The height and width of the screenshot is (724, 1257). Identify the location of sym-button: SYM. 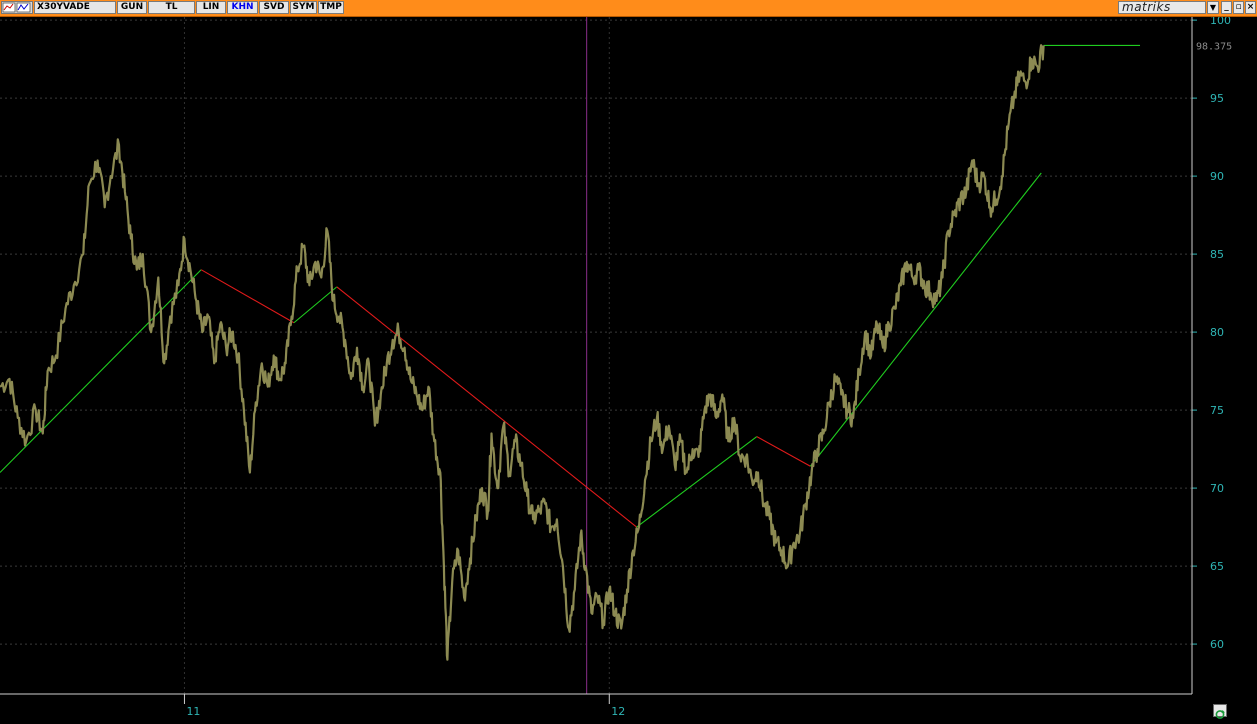
(303, 7).